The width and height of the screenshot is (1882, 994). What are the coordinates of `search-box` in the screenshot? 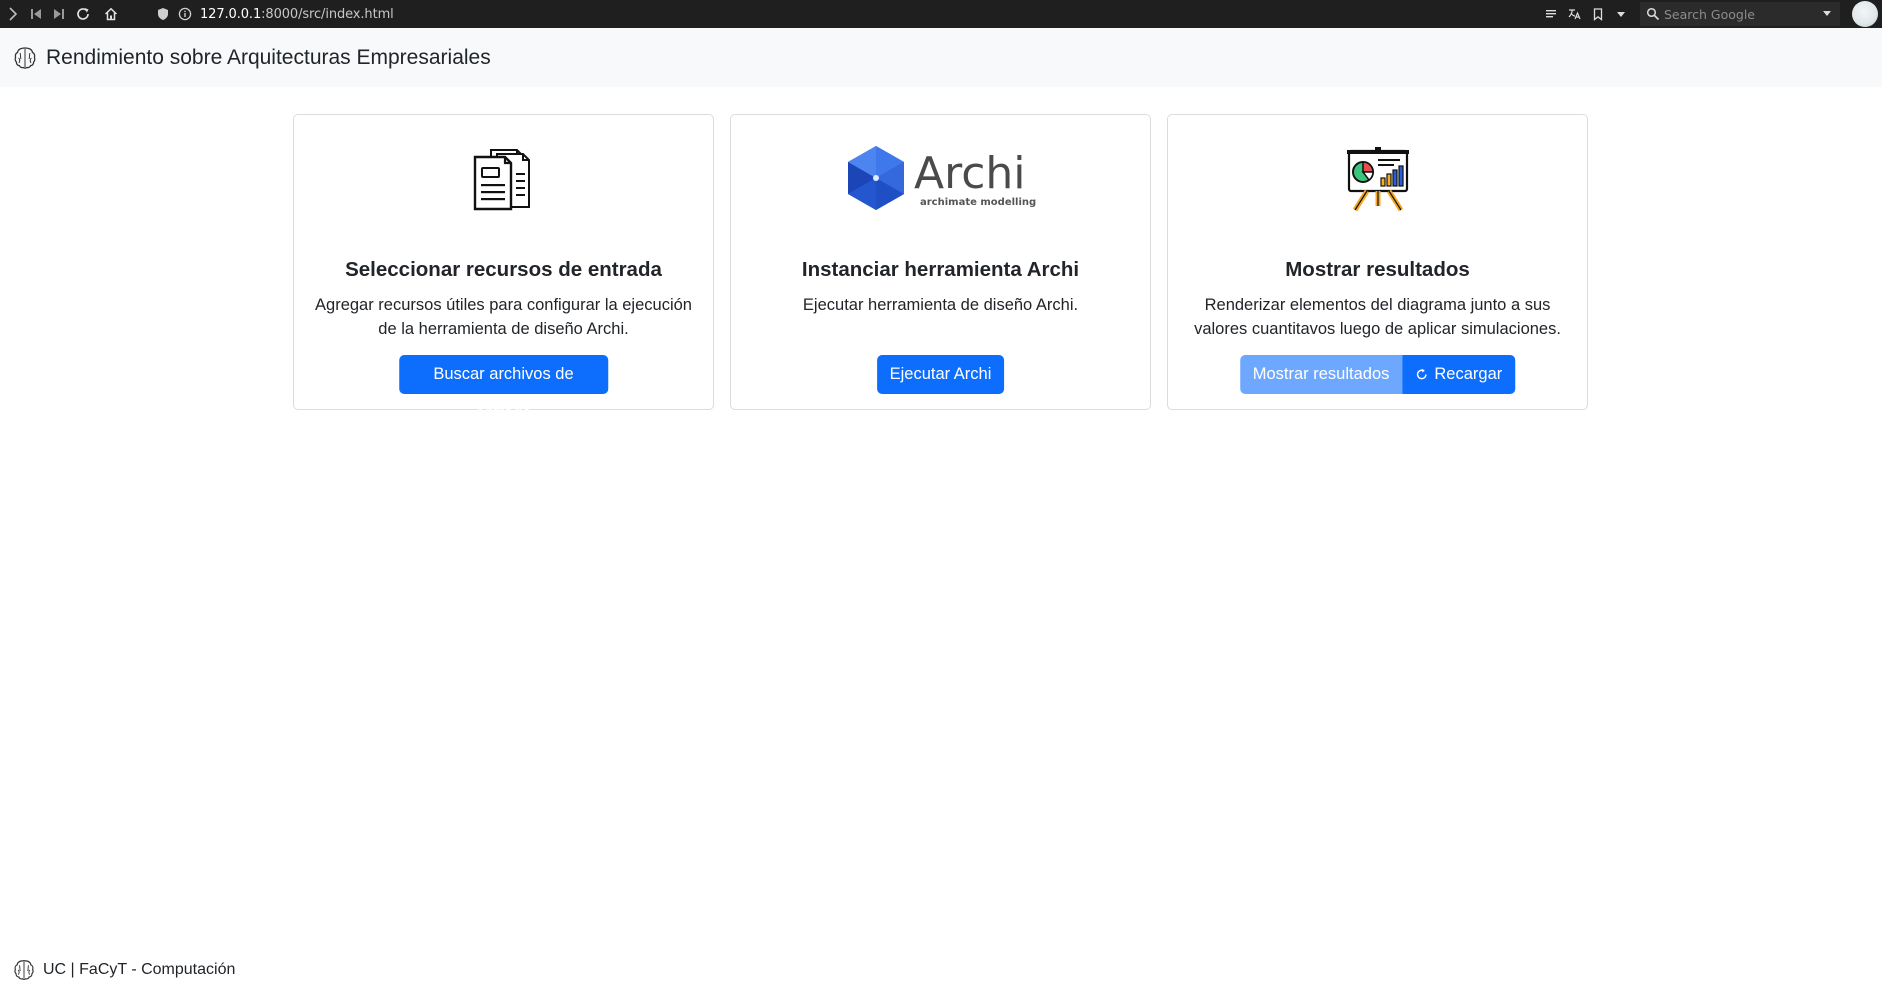 It's located at (1740, 14).